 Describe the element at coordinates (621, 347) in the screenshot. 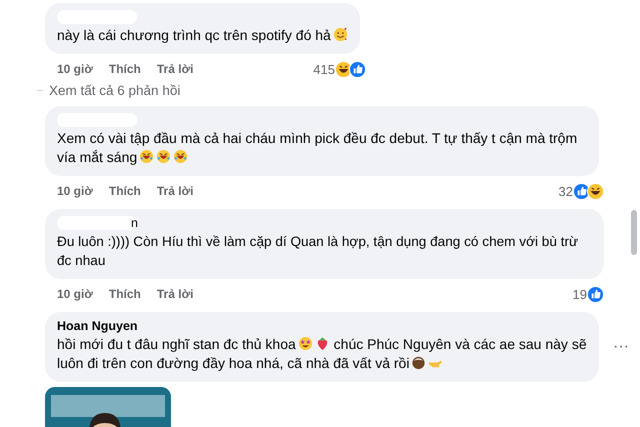

I see `more-options-button: ···` at that location.